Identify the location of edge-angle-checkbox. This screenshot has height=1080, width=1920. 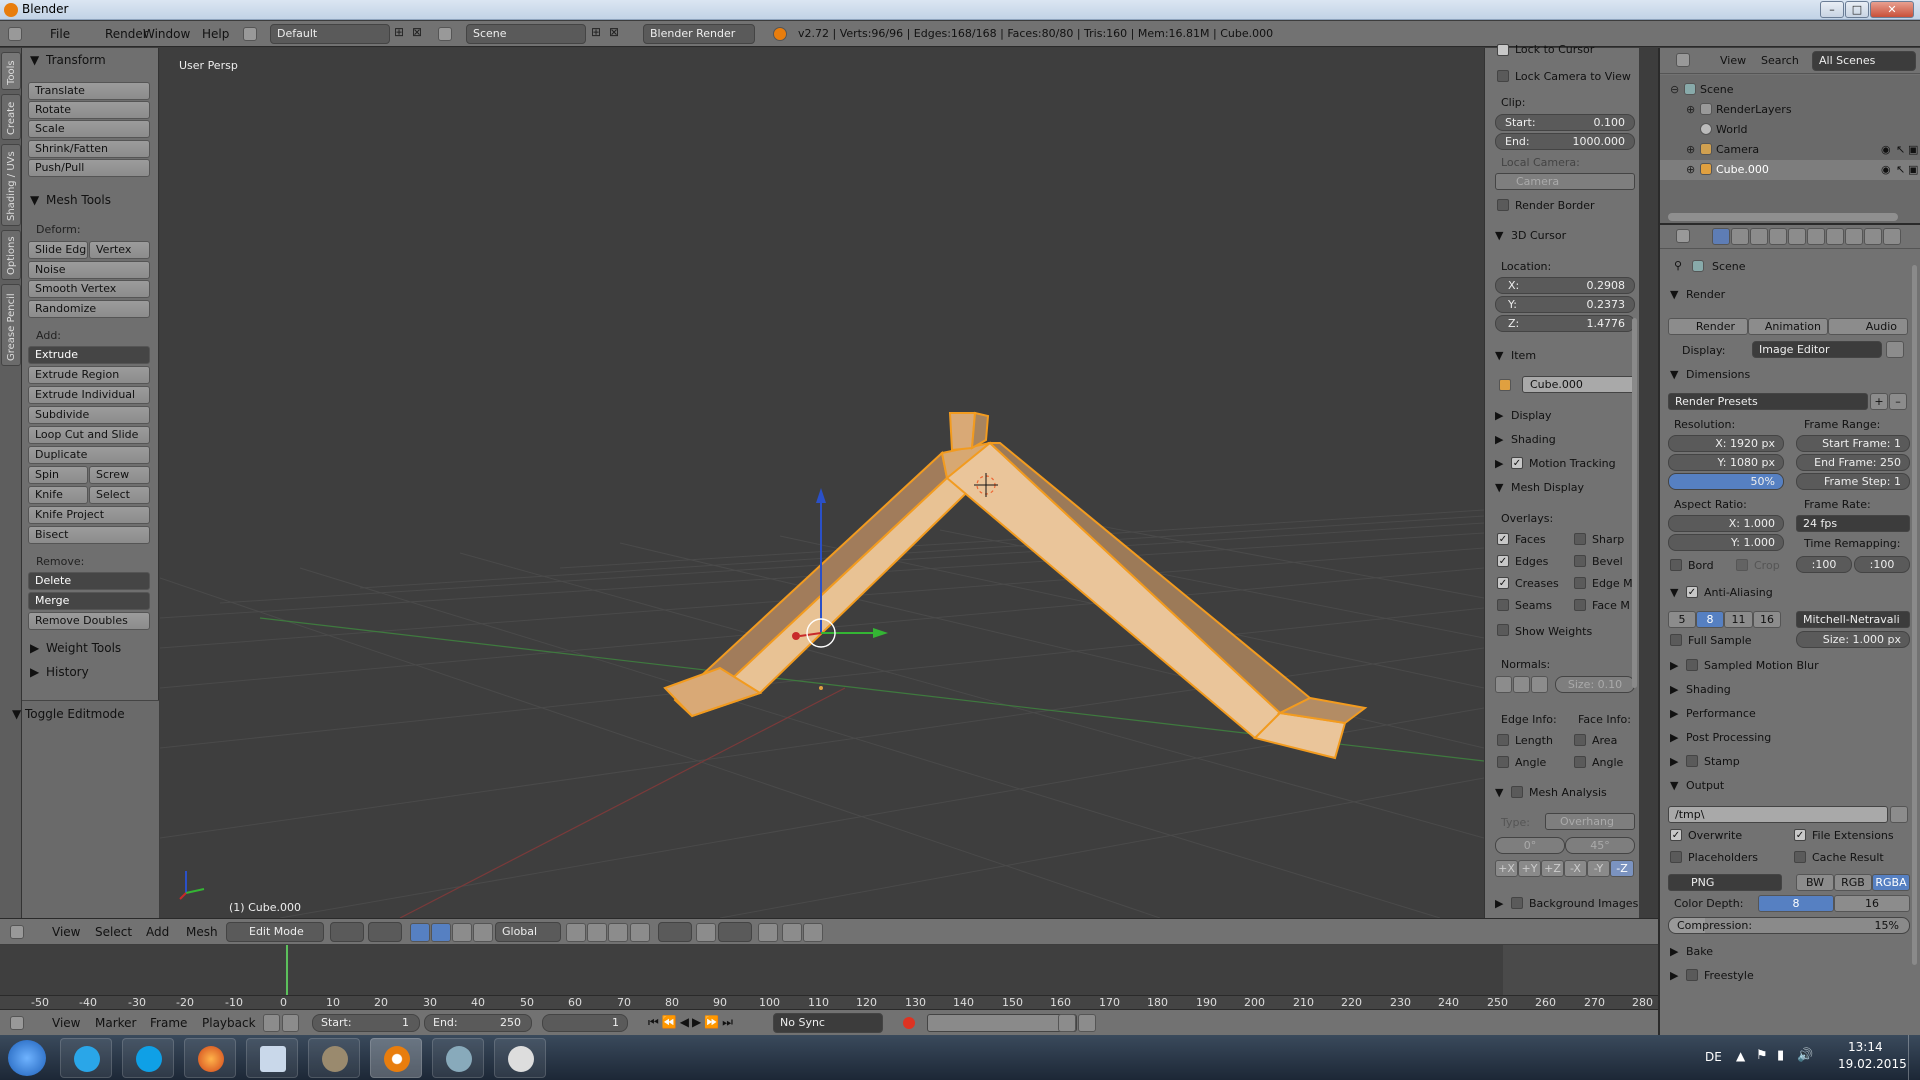
(1503, 762).